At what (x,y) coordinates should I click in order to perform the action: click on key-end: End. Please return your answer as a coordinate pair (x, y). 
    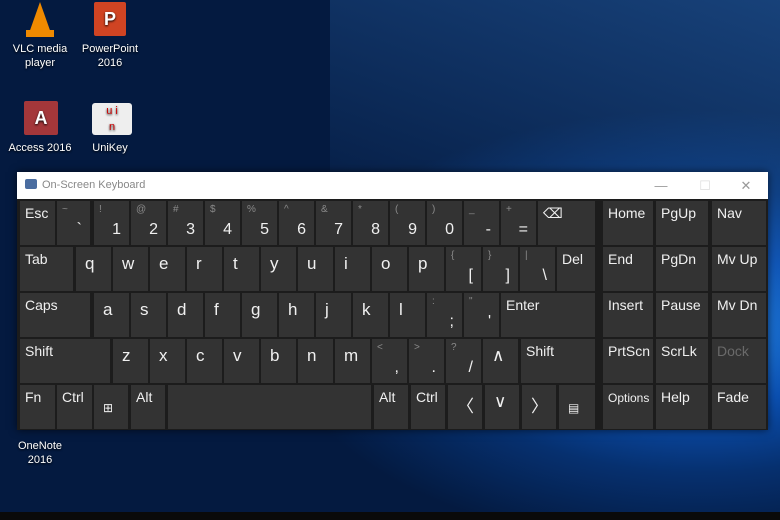
    Looking at the image, I should click on (628, 269).